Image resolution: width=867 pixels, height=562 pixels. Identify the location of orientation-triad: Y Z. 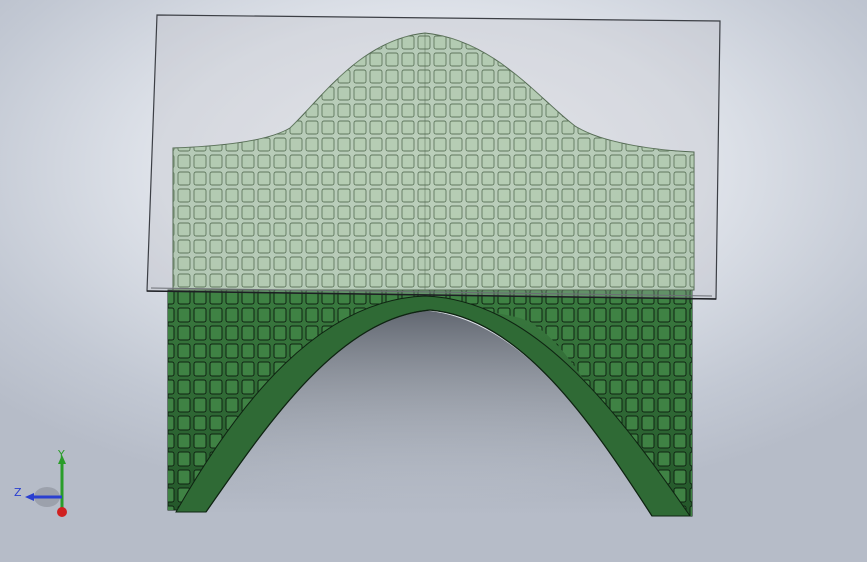
(45, 486).